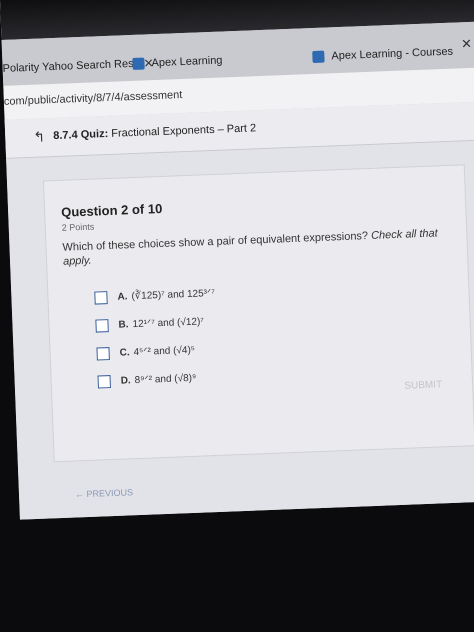 The width and height of the screenshot is (474, 632). Describe the element at coordinates (125, 381) in the screenshot. I see `choice-letter: D.` at that location.